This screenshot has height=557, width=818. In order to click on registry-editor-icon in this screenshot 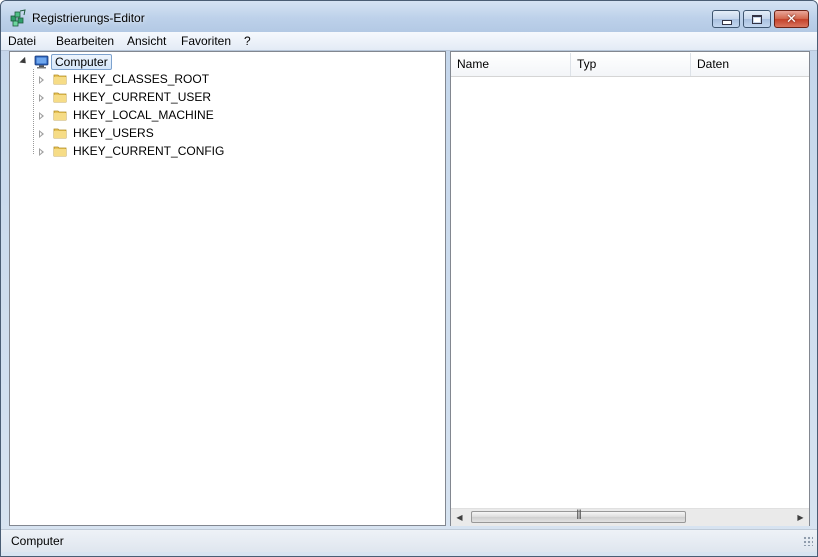, I will do `click(18, 18)`.